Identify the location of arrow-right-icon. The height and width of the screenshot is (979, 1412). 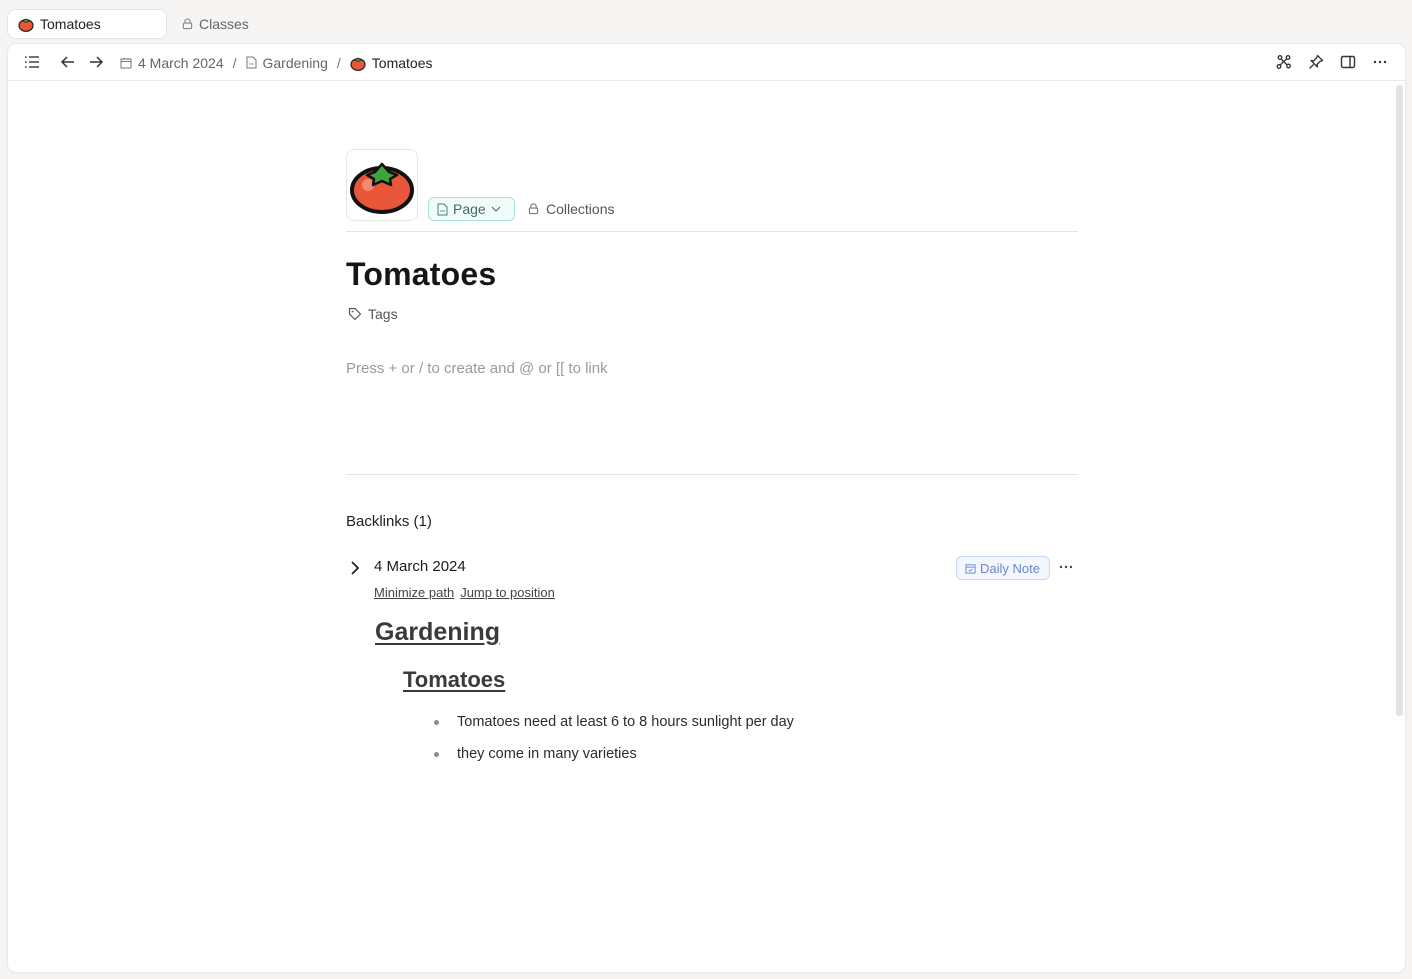
(97, 62).